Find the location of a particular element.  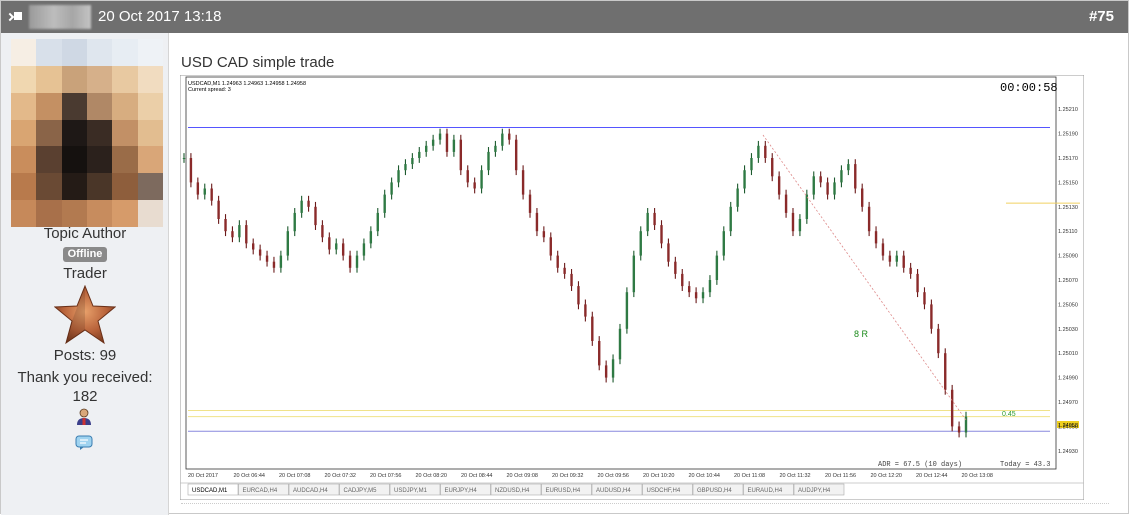

author-name-blurred is located at coordinates (60, 17).